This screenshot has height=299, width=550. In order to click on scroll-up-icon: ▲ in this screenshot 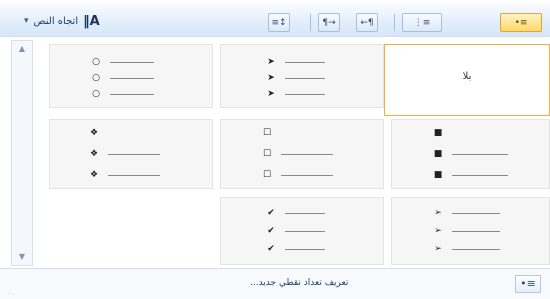, I will do `click(22, 49)`.